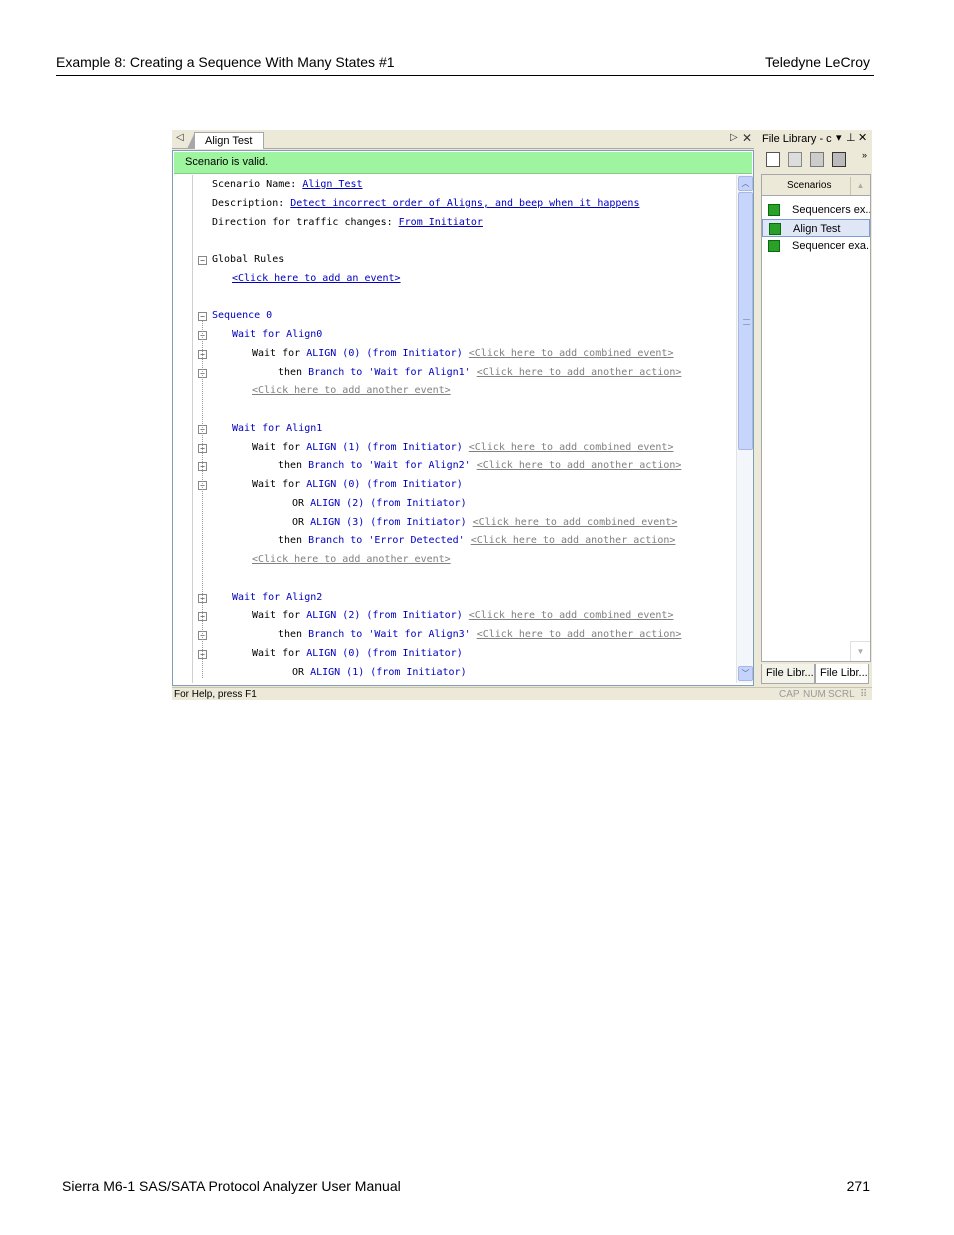  I want to click on status-bar: For Help, press F1 CAP NUM SCRL ⠿, so click(522, 693).